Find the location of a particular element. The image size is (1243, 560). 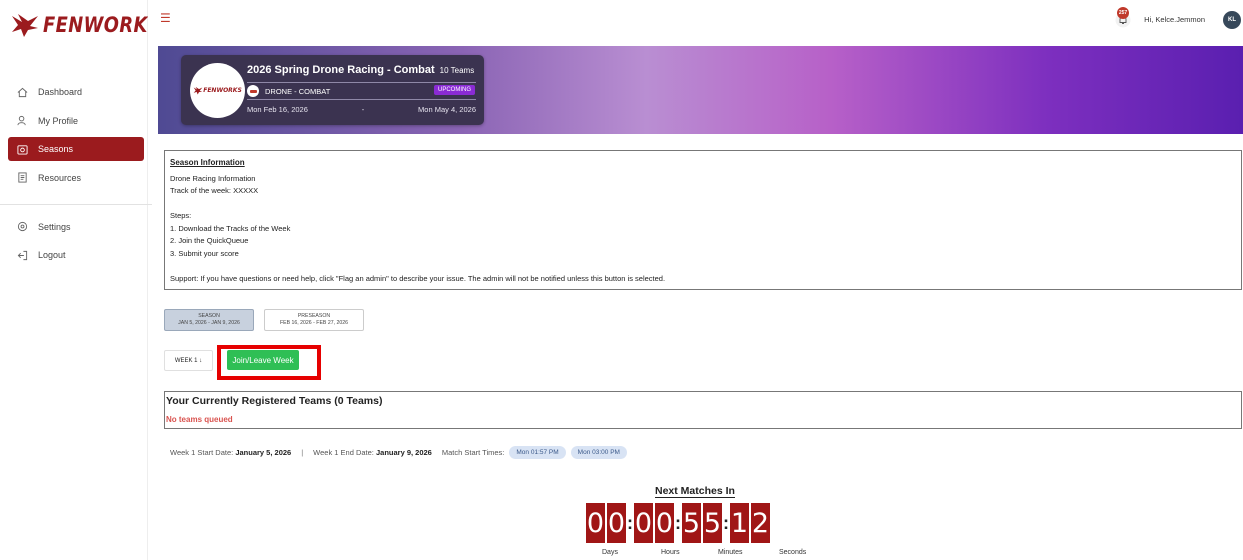

match-time-chip: Mon 03:00 PM is located at coordinates (598, 452).